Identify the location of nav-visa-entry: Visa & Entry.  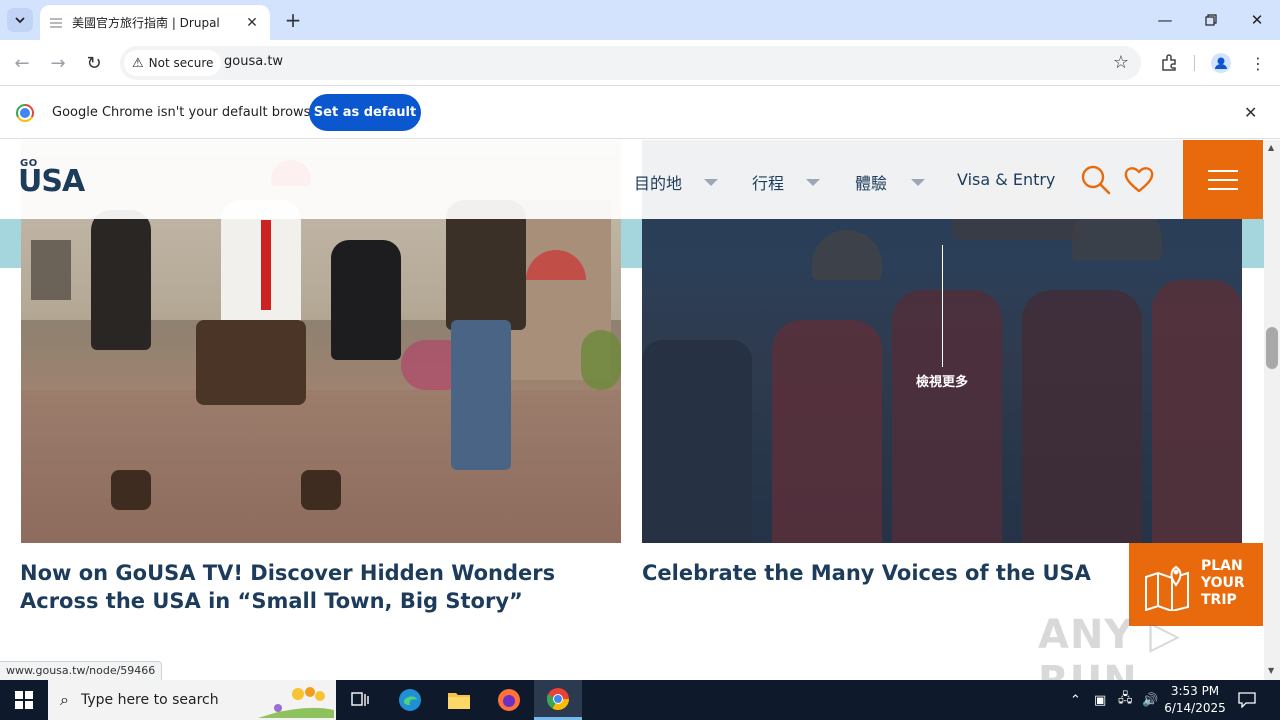
(1006, 179).